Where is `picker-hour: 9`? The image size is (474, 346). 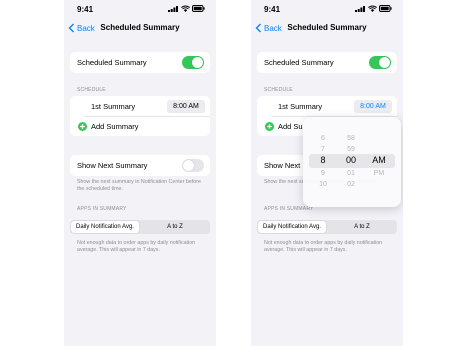 picker-hour: 9 is located at coordinates (323, 173).